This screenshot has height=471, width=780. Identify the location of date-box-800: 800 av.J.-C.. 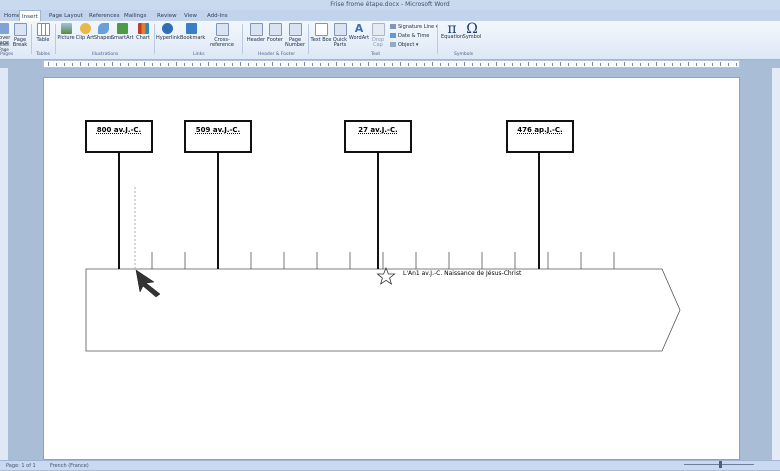
(119, 136).